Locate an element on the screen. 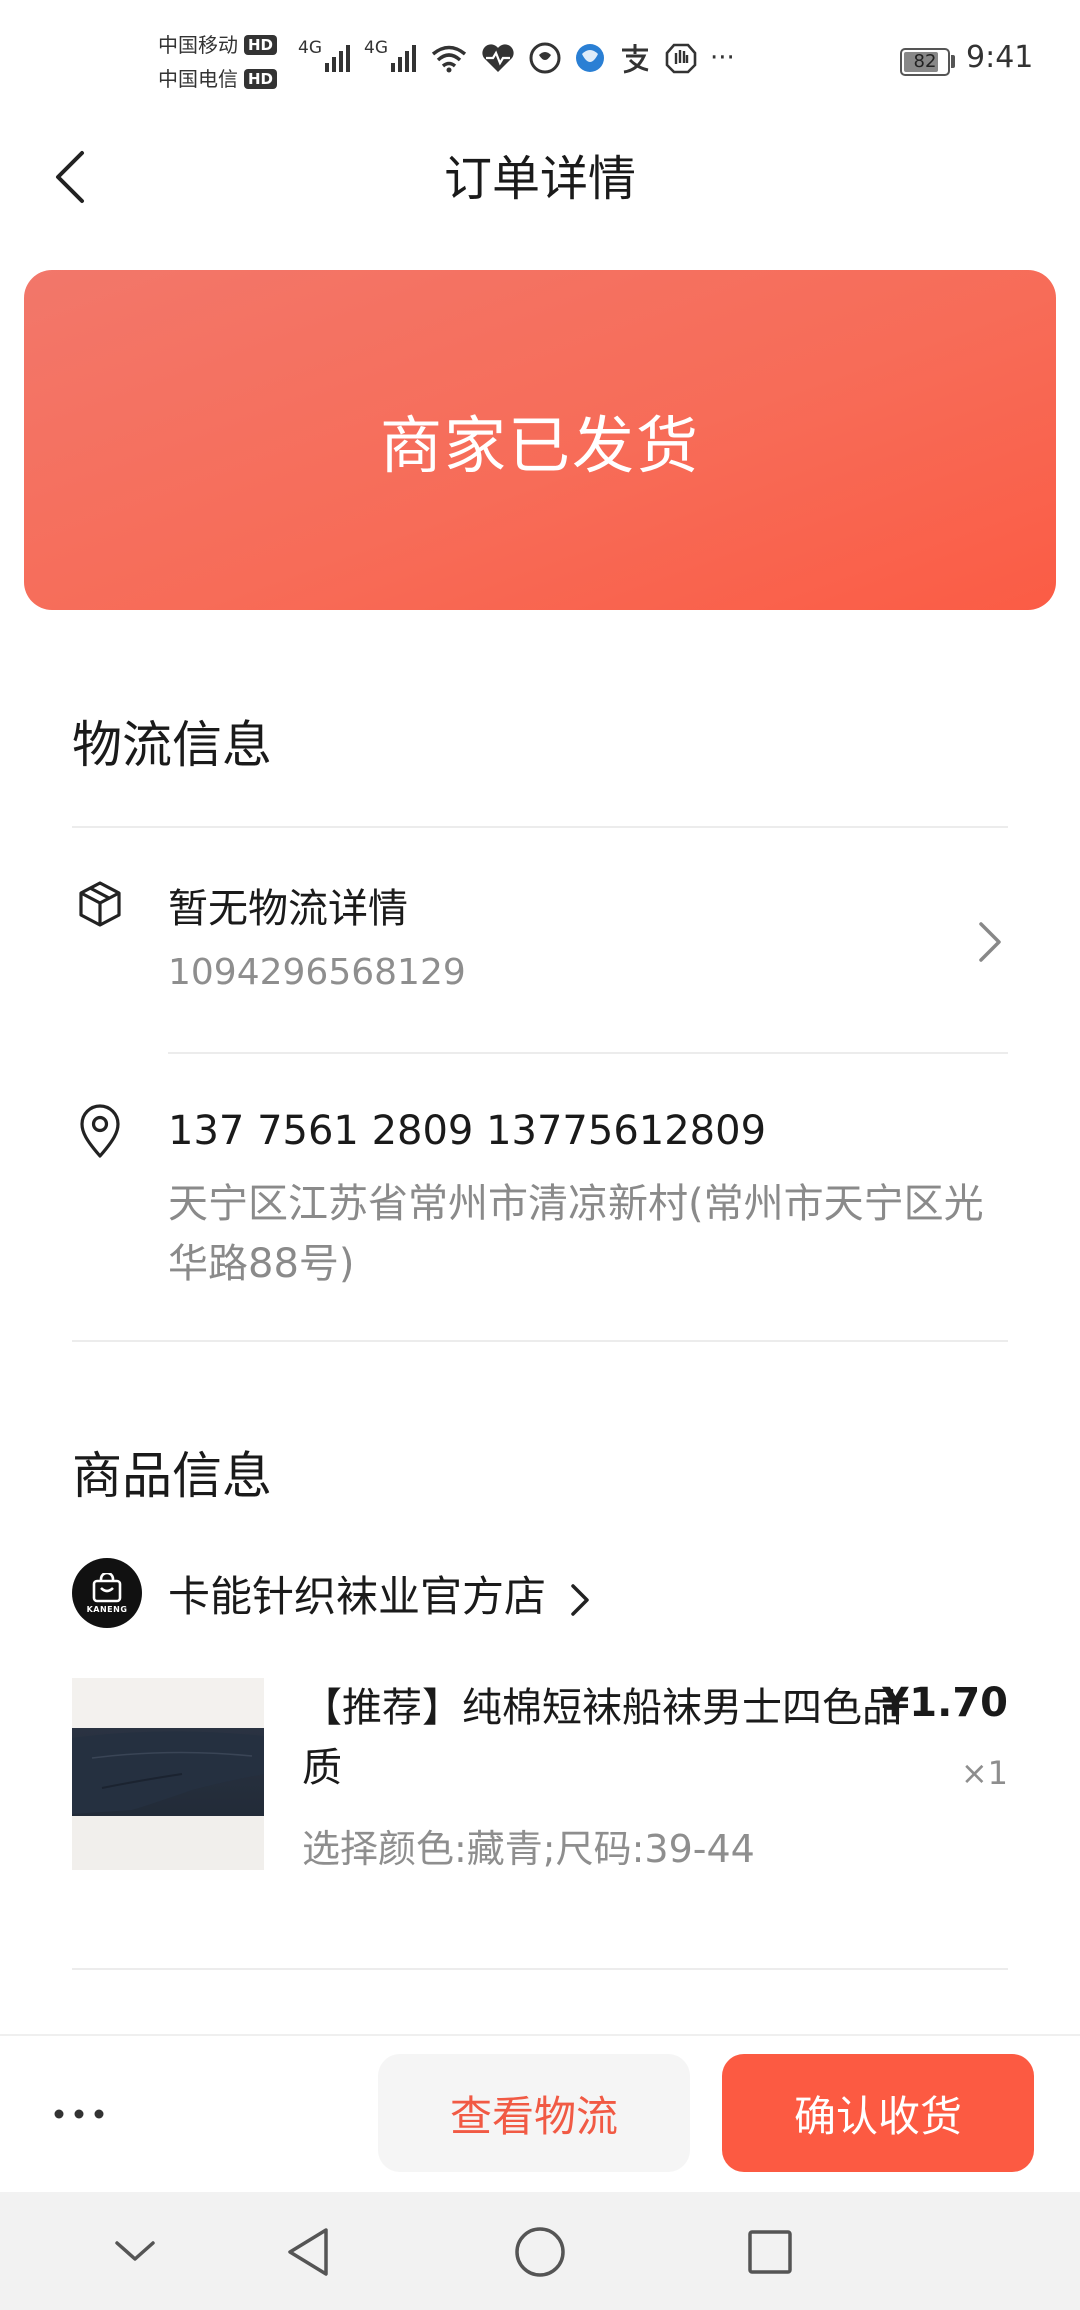  order-status-banner: 商家已发货 is located at coordinates (540, 440).